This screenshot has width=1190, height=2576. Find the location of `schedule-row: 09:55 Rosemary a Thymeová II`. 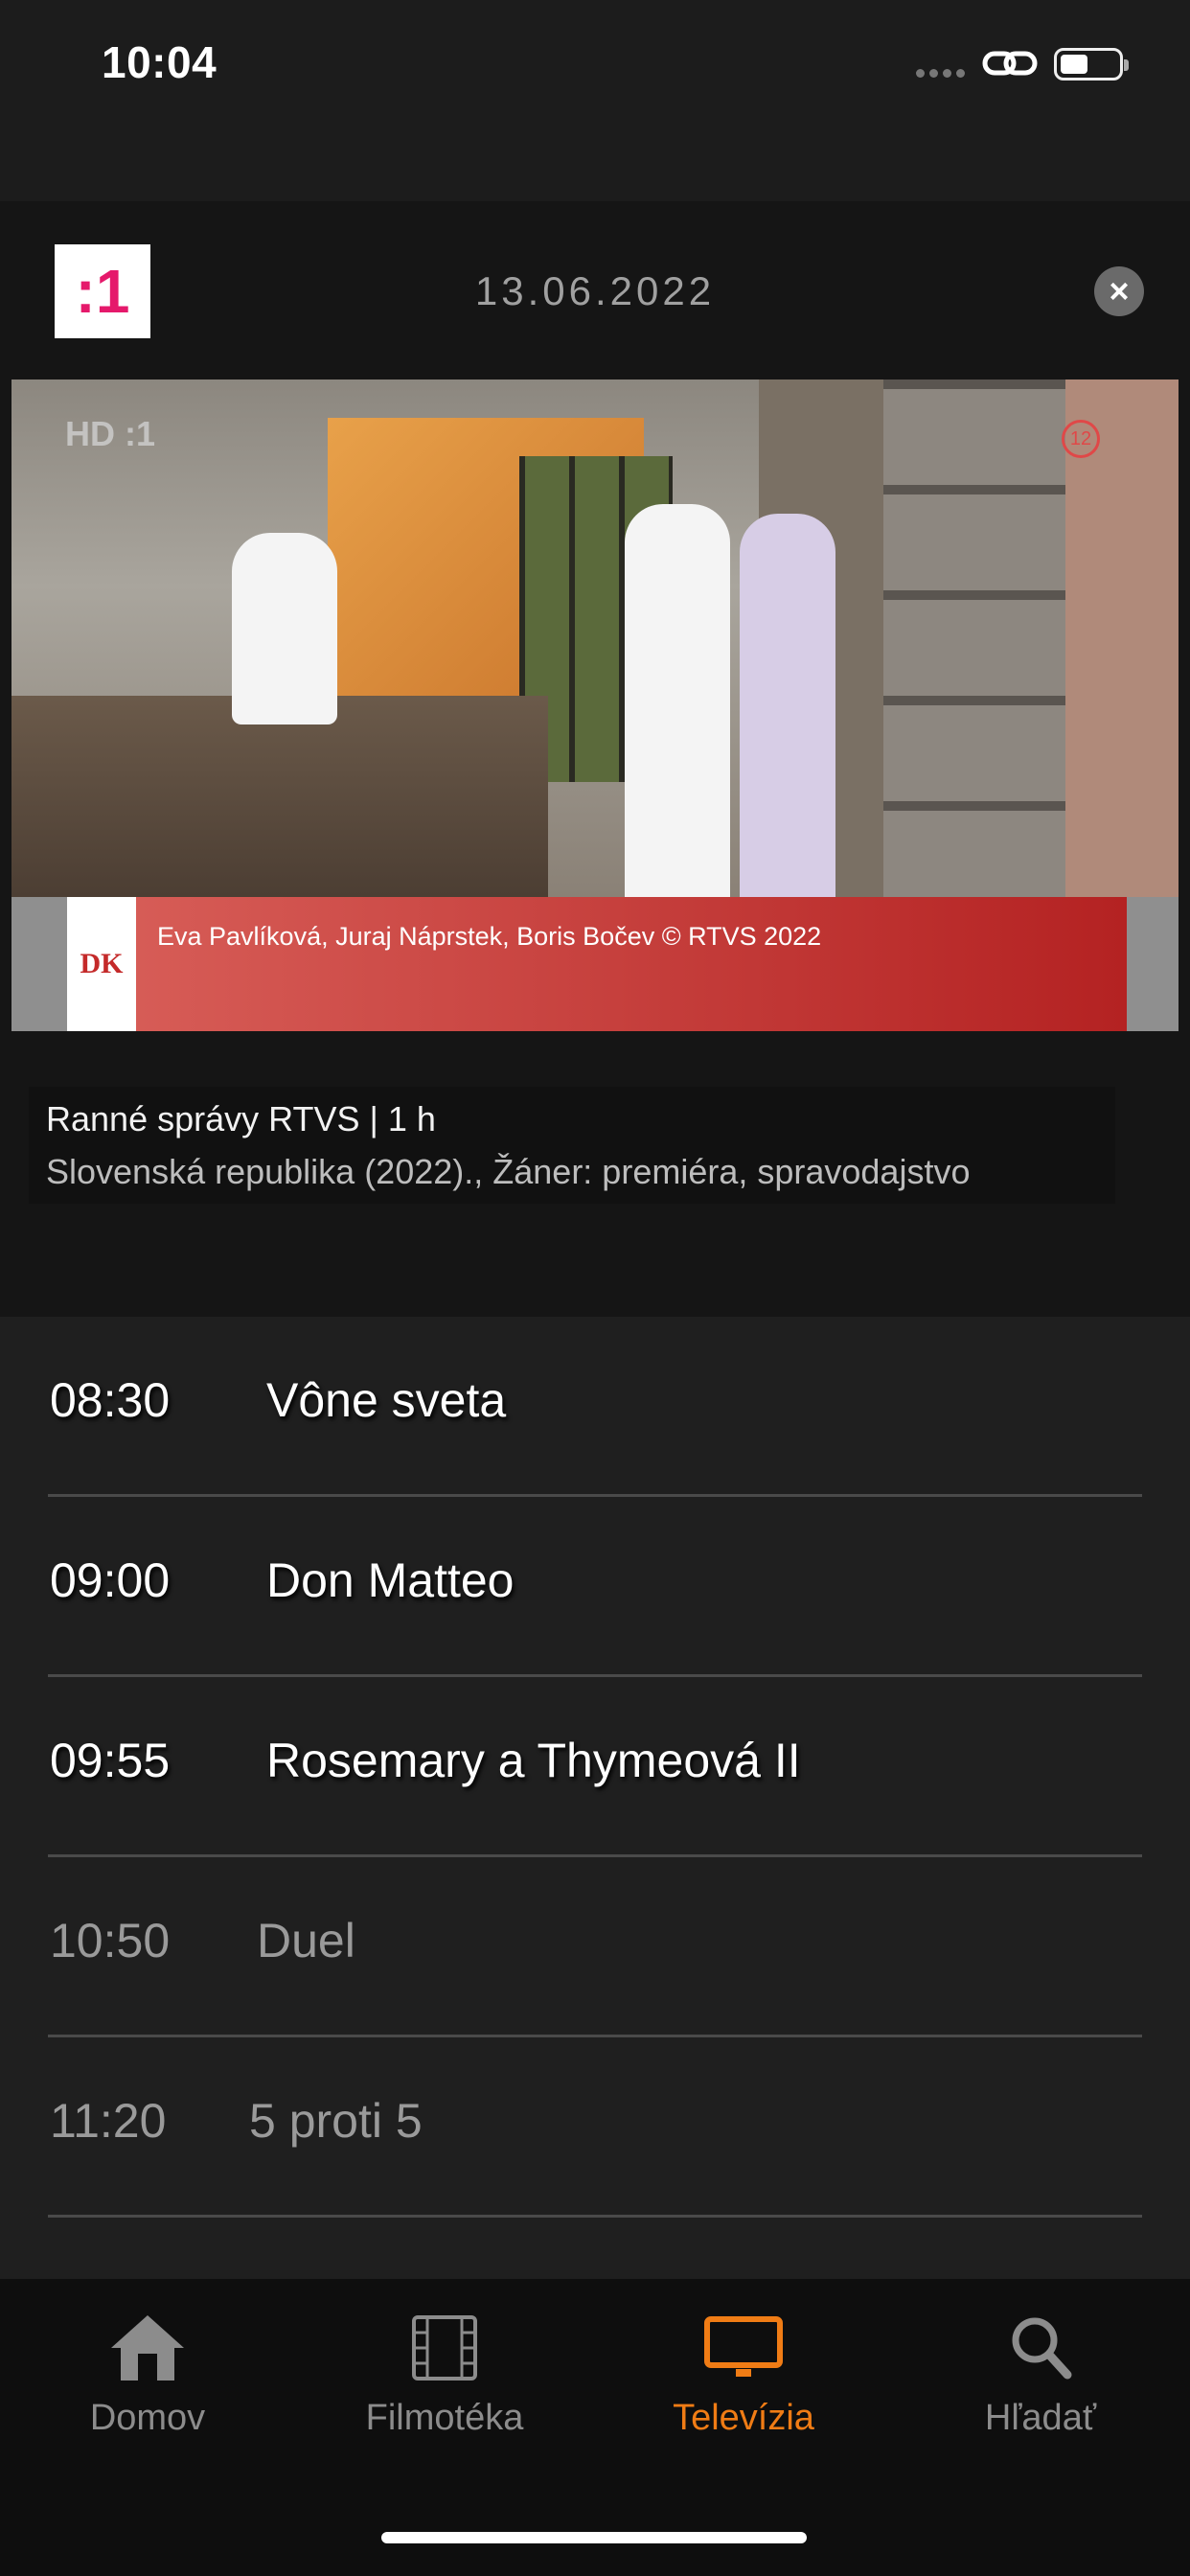

schedule-row: 09:55 Rosemary a Thymeová II is located at coordinates (595, 1767).